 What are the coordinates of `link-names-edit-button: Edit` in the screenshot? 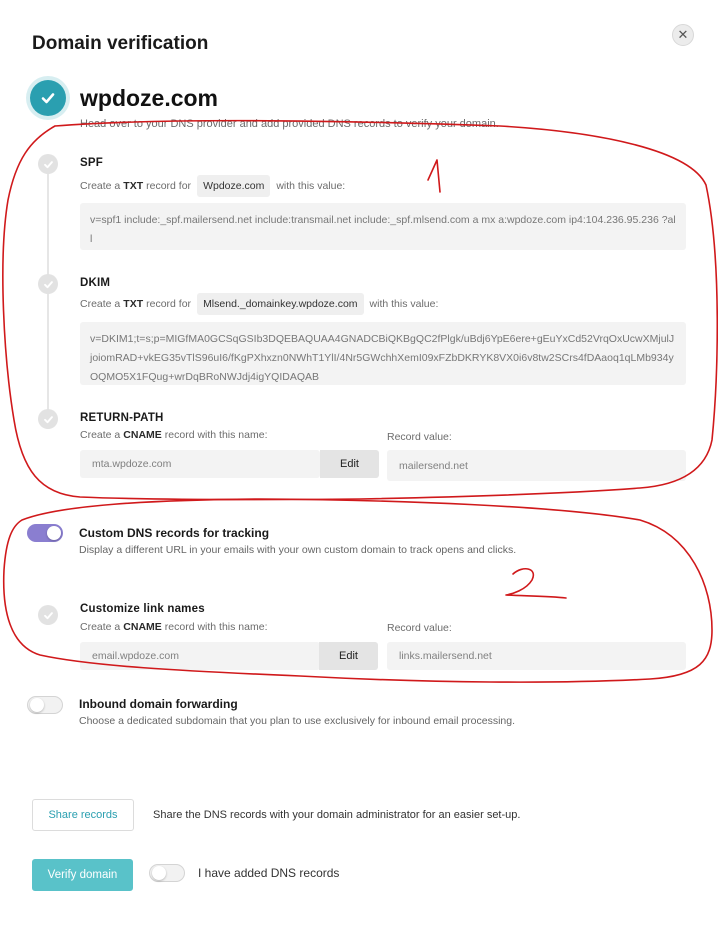 It's located at (348, 656).